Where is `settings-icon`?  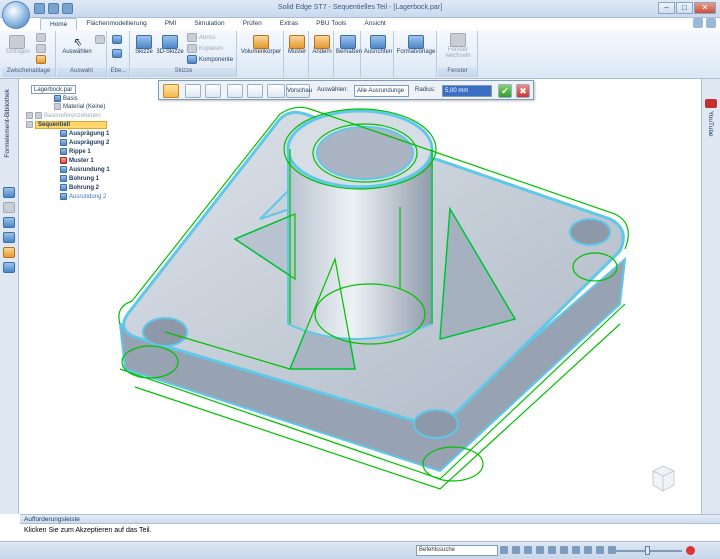 settings-icon is located at coordinates (711, 23).